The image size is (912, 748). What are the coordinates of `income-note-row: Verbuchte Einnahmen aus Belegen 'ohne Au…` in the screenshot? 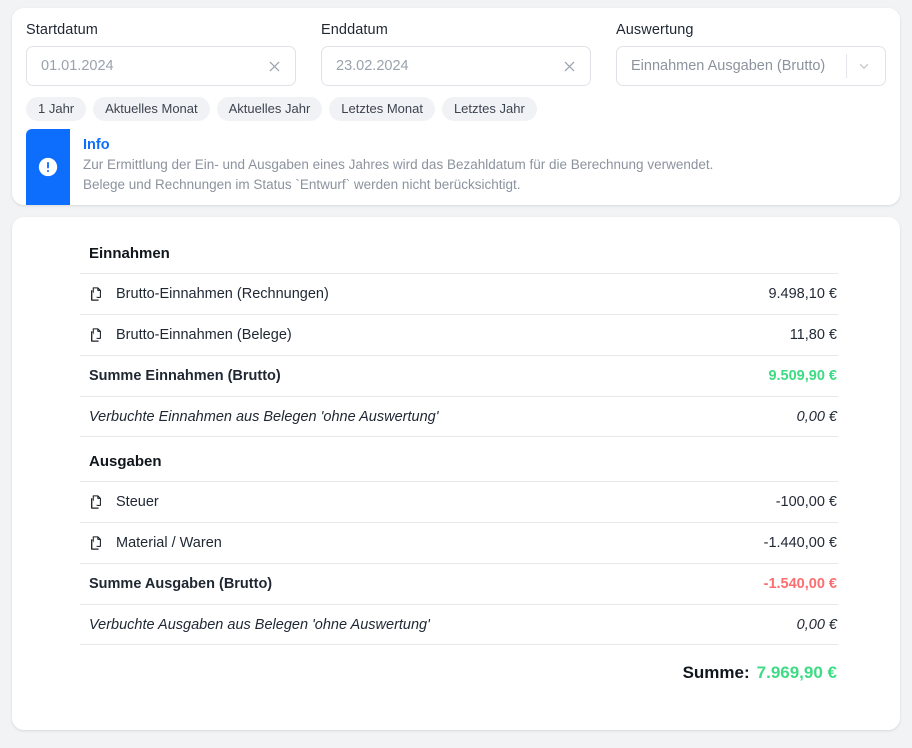 It's located at (459, 416).